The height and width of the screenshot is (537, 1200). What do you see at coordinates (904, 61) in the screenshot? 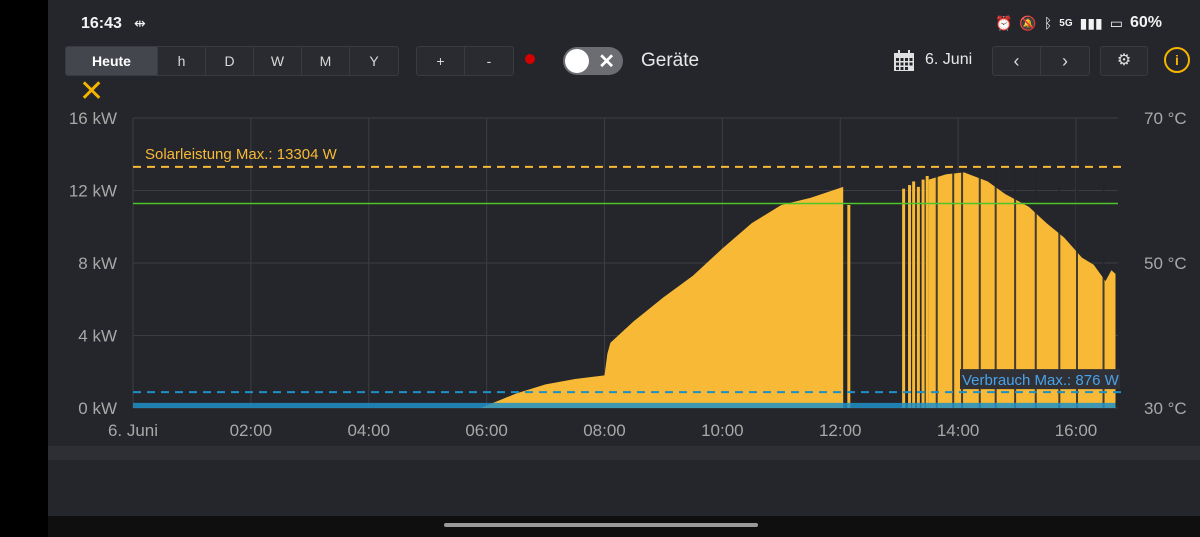
I see `calendar-icon` at bounding box center [904, 61].